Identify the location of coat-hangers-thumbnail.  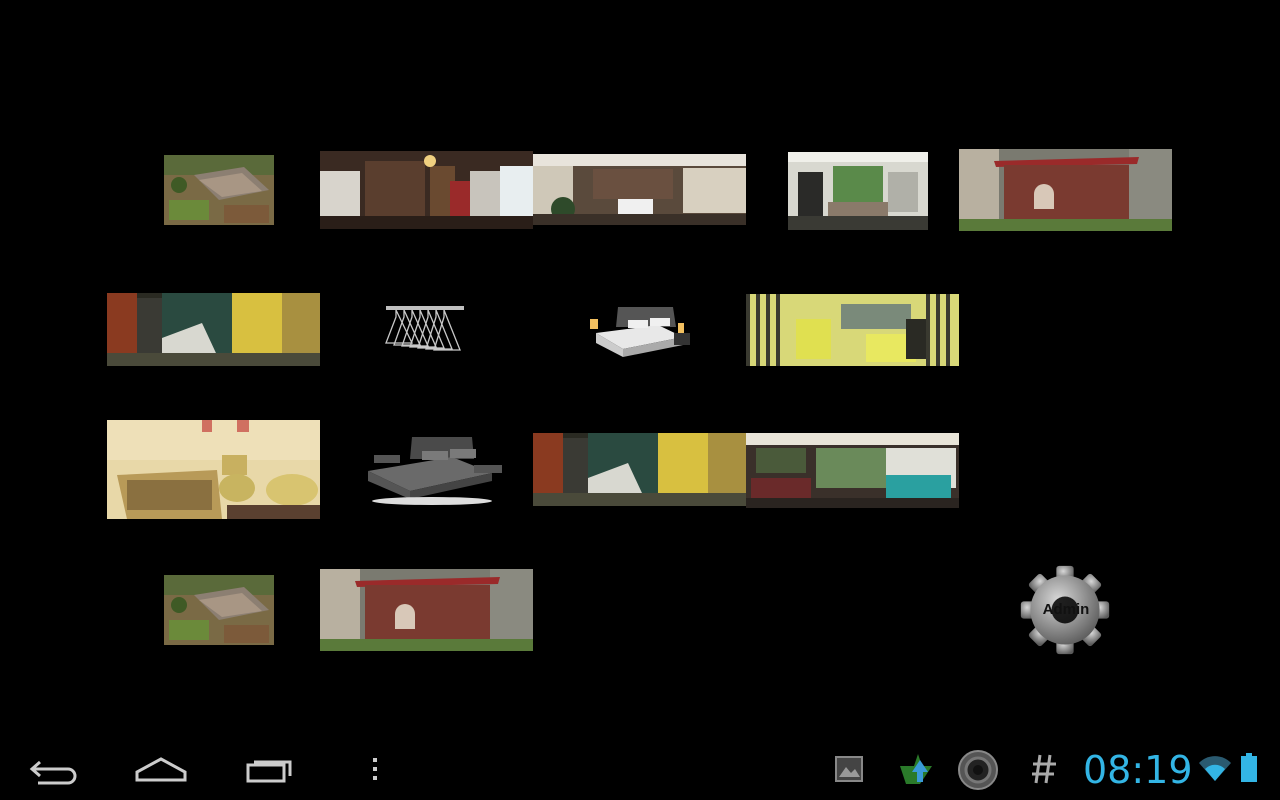
(425, 328).